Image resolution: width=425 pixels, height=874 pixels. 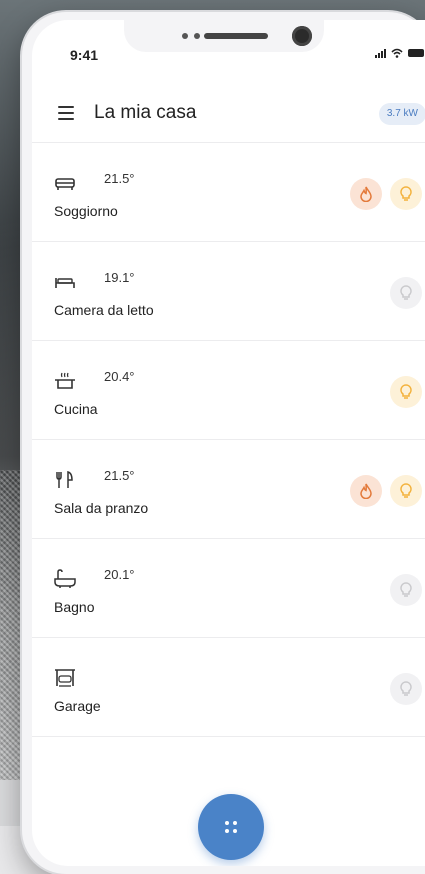 I want to click on room-name: Sala da pranzo, so click(x=101, y=508).